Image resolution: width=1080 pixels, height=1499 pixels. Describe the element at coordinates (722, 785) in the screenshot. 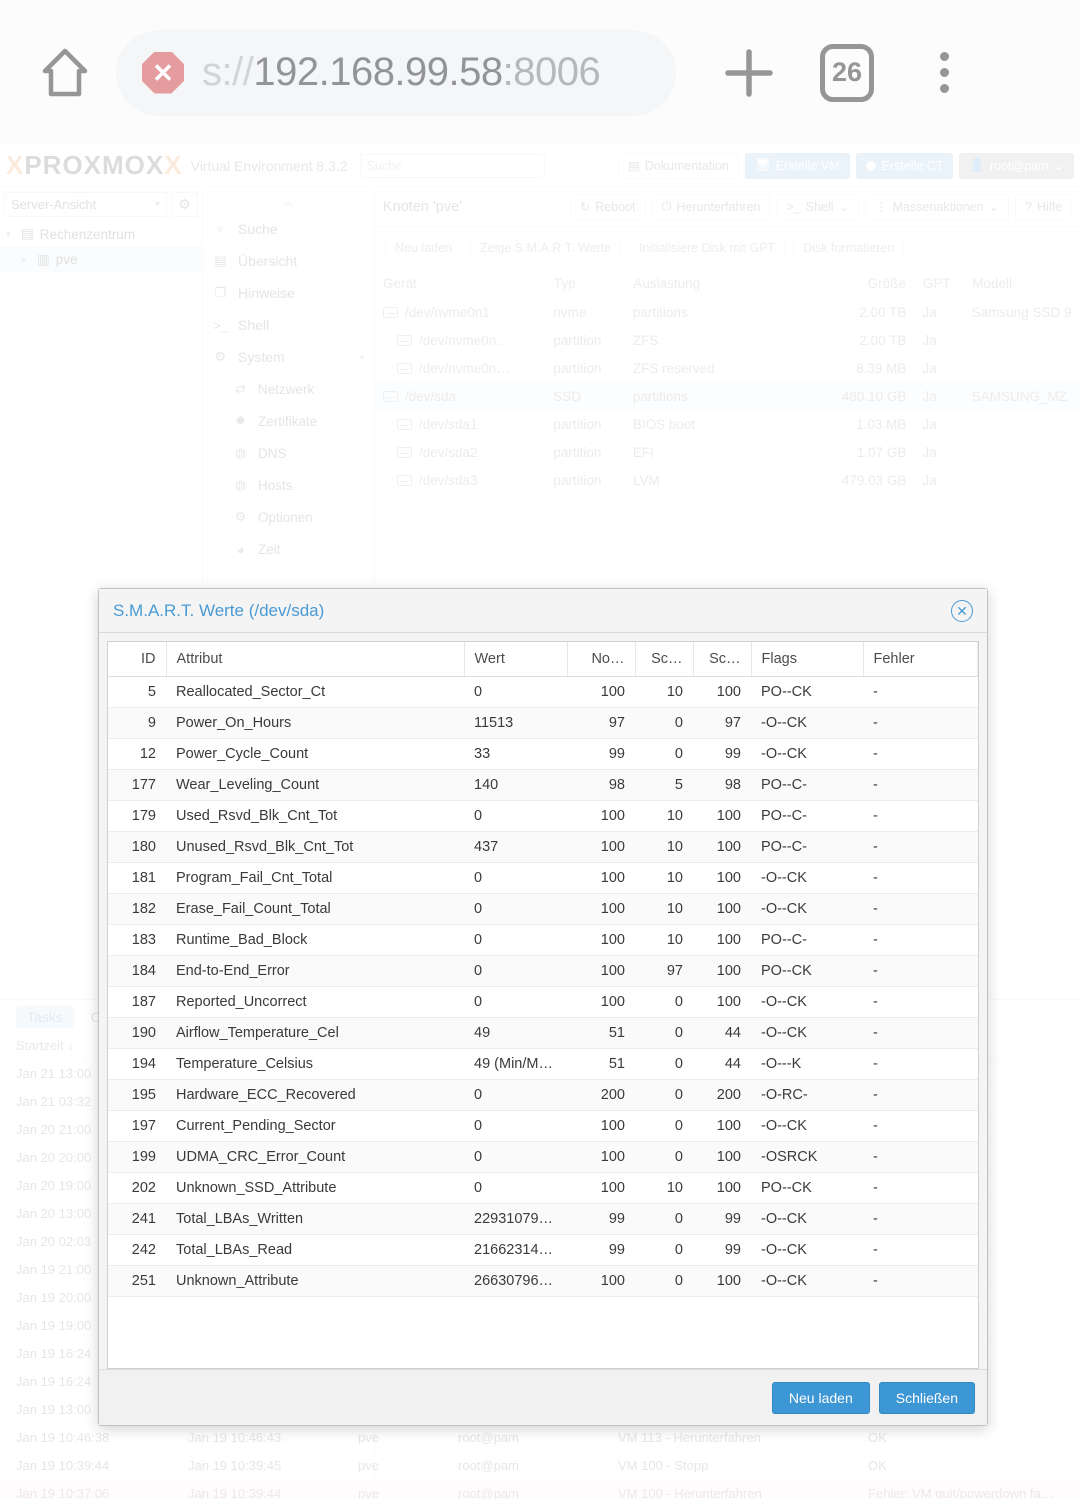

I see `smart-worst: 98` at that location.